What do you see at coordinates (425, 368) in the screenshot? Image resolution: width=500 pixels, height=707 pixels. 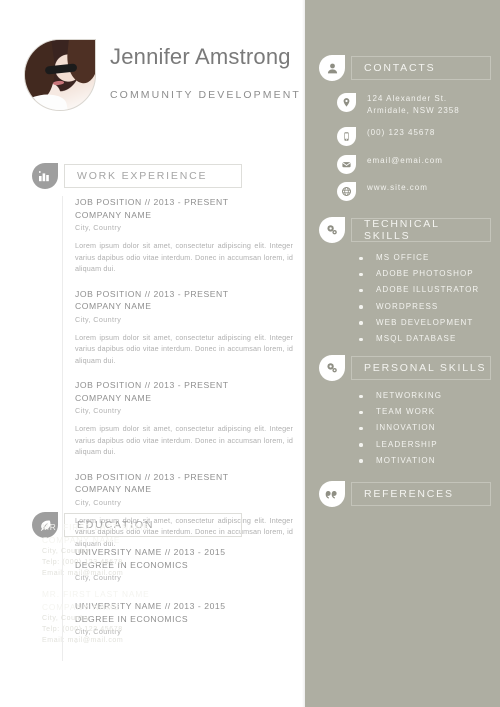 I see `section-label: PERSONAL SKILLS` at bounding box center [425, 368].